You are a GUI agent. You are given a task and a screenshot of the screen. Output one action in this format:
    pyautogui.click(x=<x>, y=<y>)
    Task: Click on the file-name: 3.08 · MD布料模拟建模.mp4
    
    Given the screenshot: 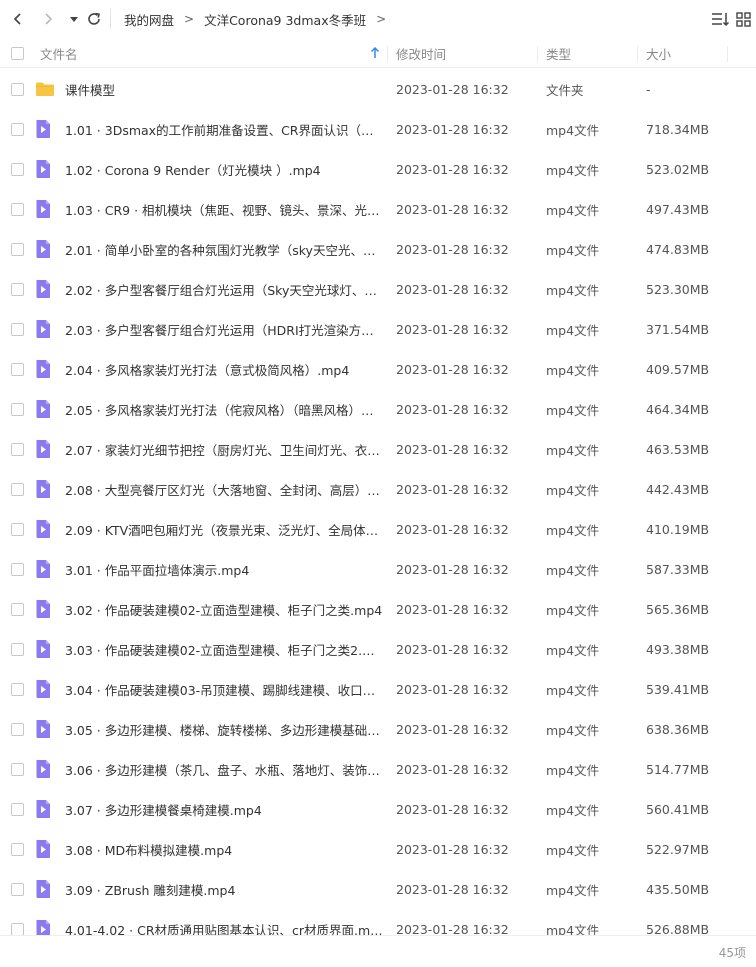 What is the action you would take?
    pyautogui.click(x=224, y=849)
    